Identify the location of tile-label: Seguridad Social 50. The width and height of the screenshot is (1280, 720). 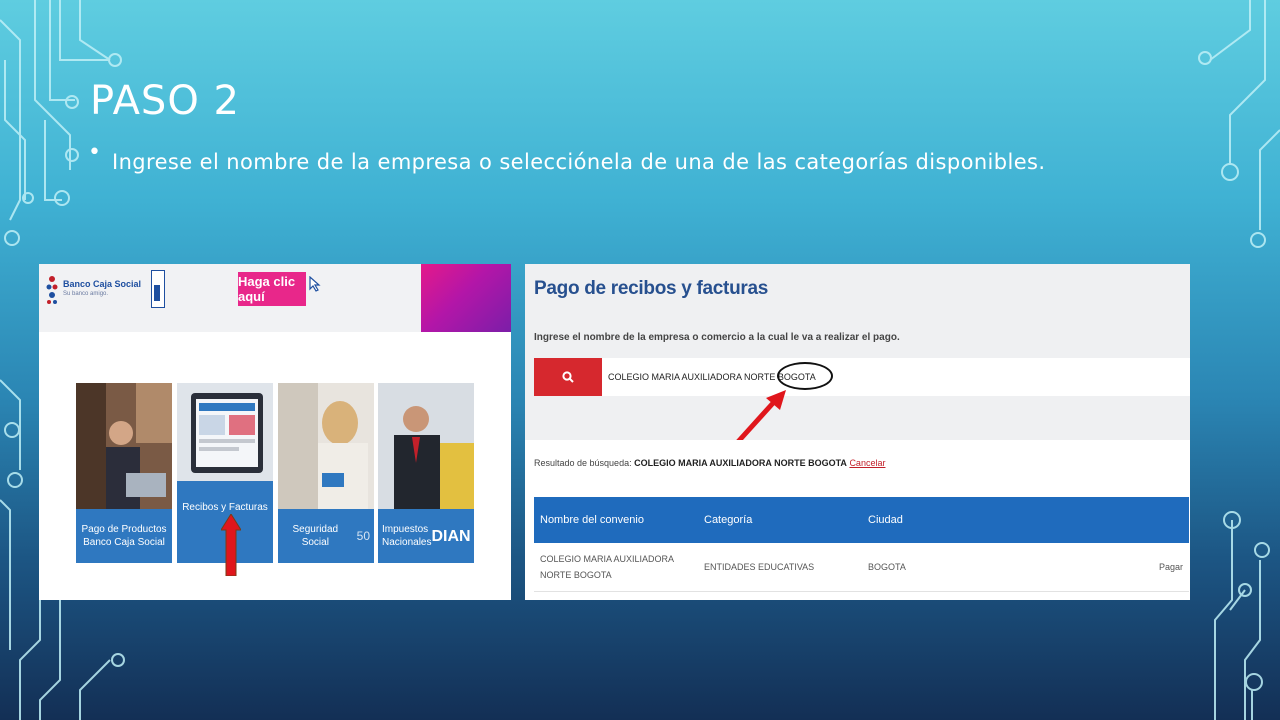
(326, 536).